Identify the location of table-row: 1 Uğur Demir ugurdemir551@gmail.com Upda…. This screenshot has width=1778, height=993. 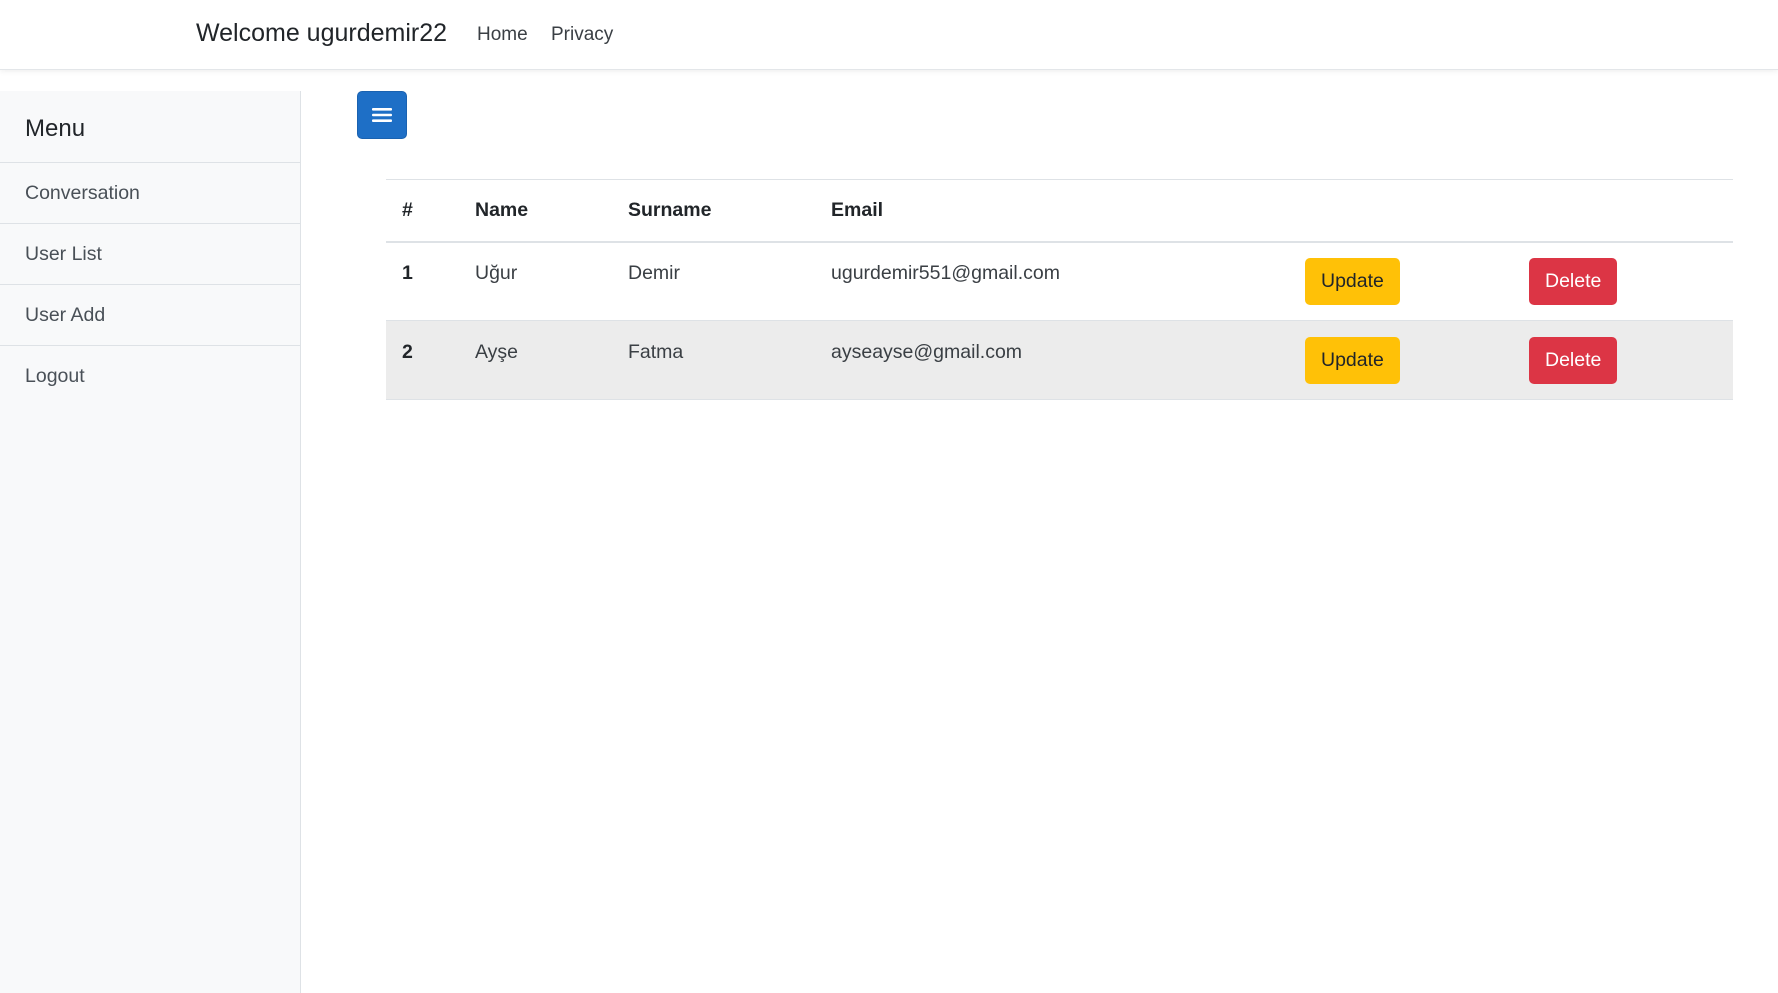
(1059, 281).